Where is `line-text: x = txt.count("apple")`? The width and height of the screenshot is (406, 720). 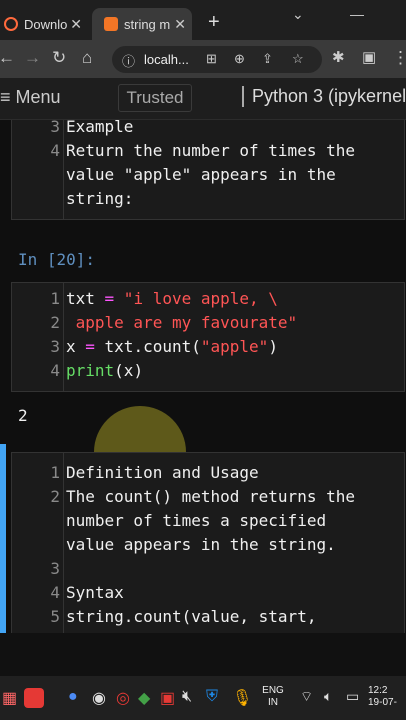 line-text: x = txt.count("apple") is located at coordinates (172, 346).